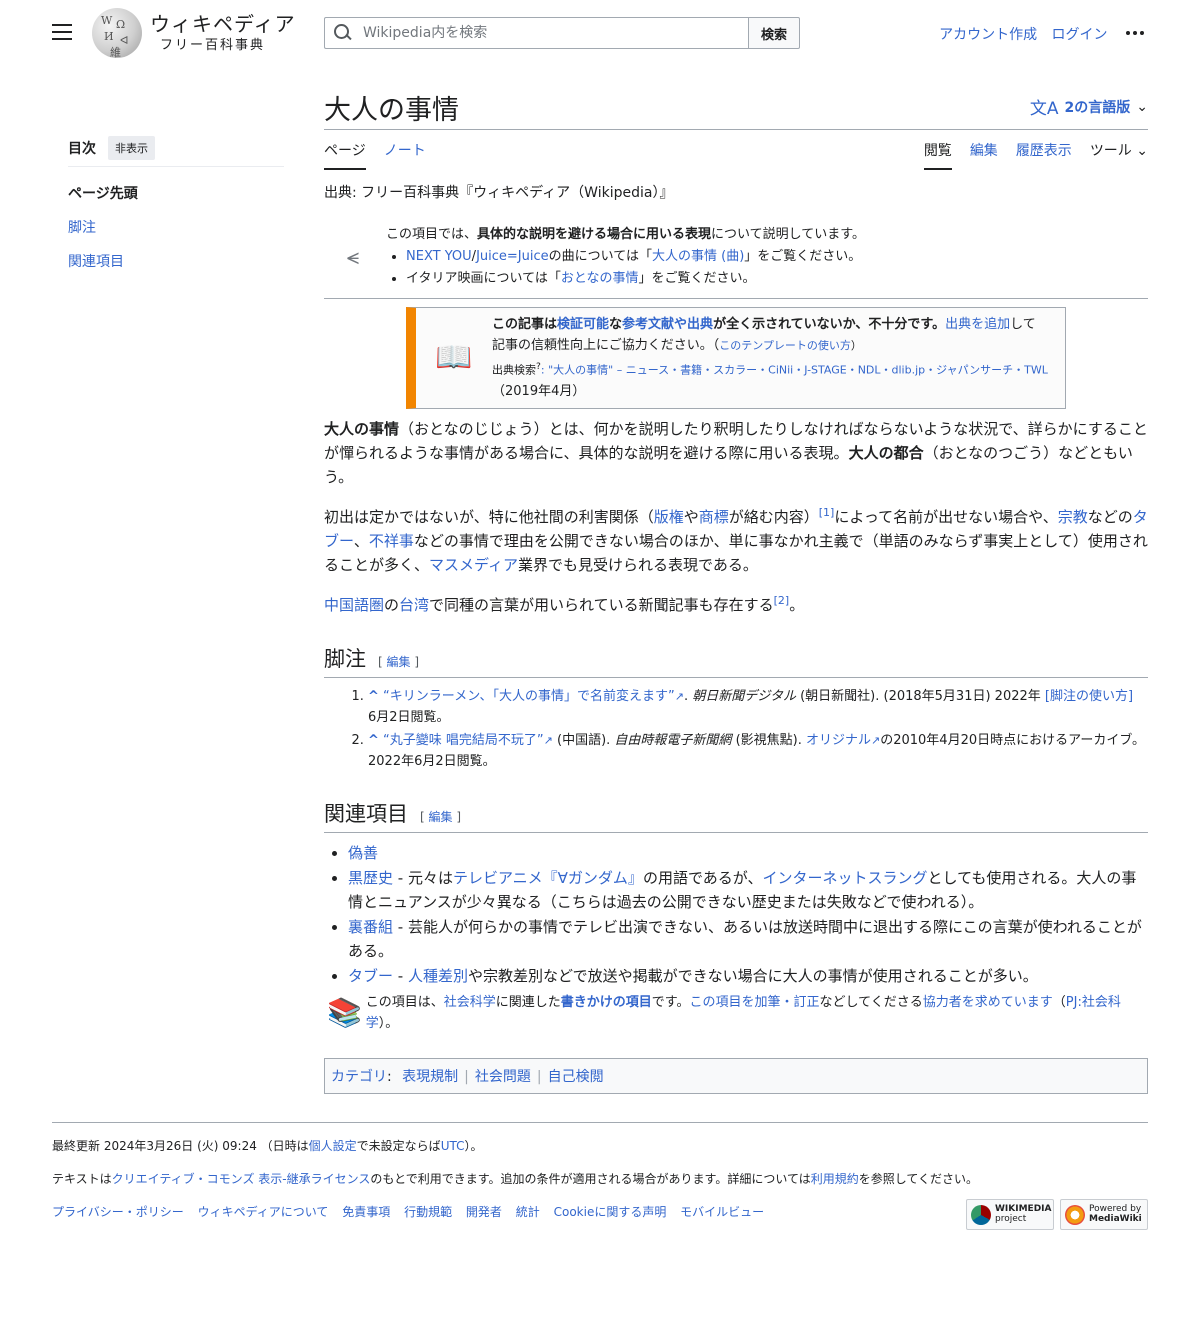 The height and width of the screenshot is (1317, 1200). I want to click on link: Juice=Juice, so click(512, 256).